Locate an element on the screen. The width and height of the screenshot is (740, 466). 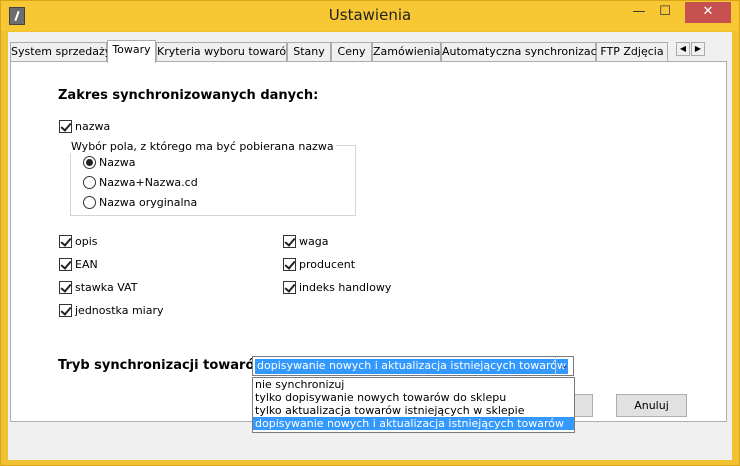
waga-checkbox: waga is located at coordinates (305, 241).